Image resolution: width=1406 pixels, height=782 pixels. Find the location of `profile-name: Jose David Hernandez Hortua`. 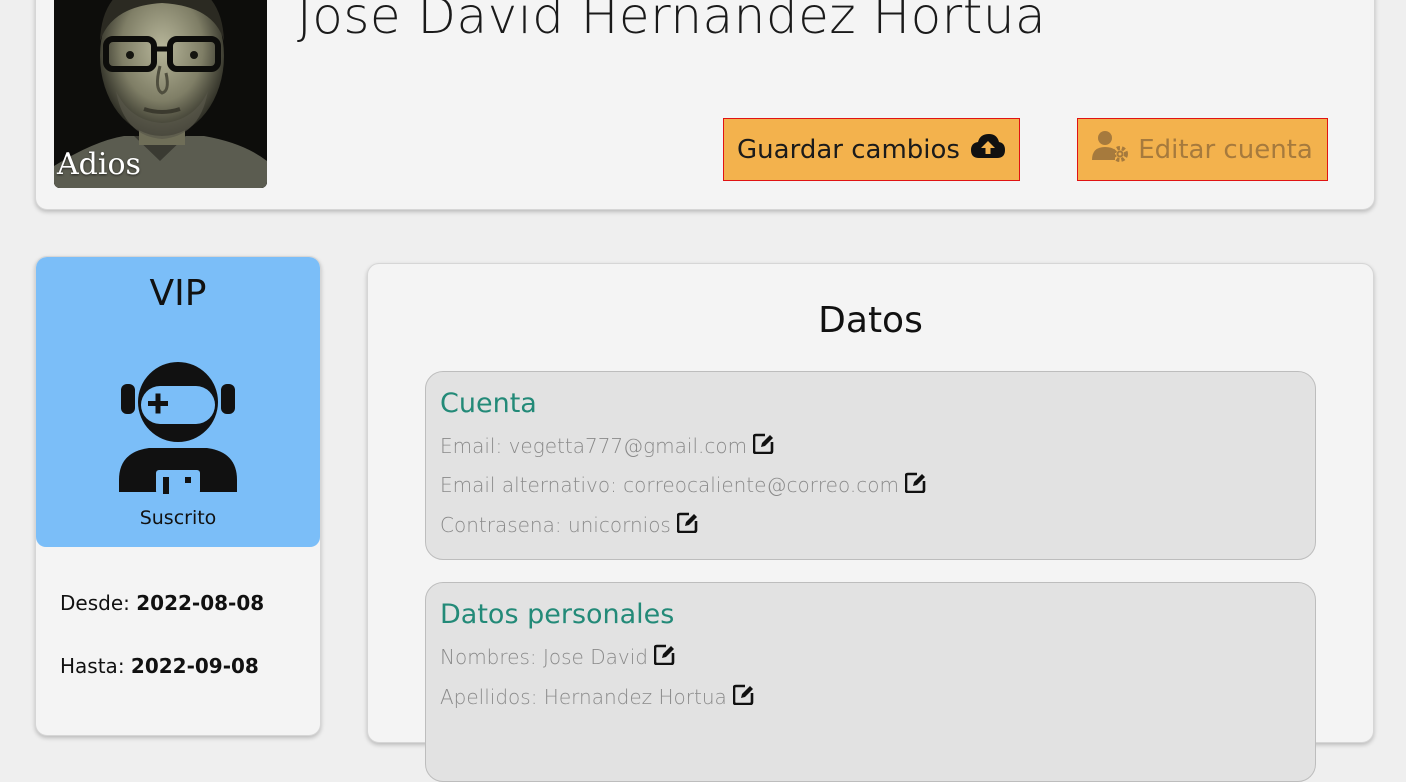

profile-name: Jose David Hernandez Hortua is located at coordinates (672, 22).